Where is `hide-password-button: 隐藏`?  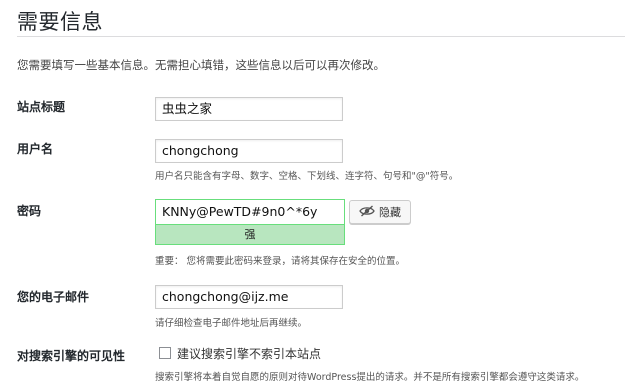 hide-password-button: 隐藏 is located at coordinates (380, 212).